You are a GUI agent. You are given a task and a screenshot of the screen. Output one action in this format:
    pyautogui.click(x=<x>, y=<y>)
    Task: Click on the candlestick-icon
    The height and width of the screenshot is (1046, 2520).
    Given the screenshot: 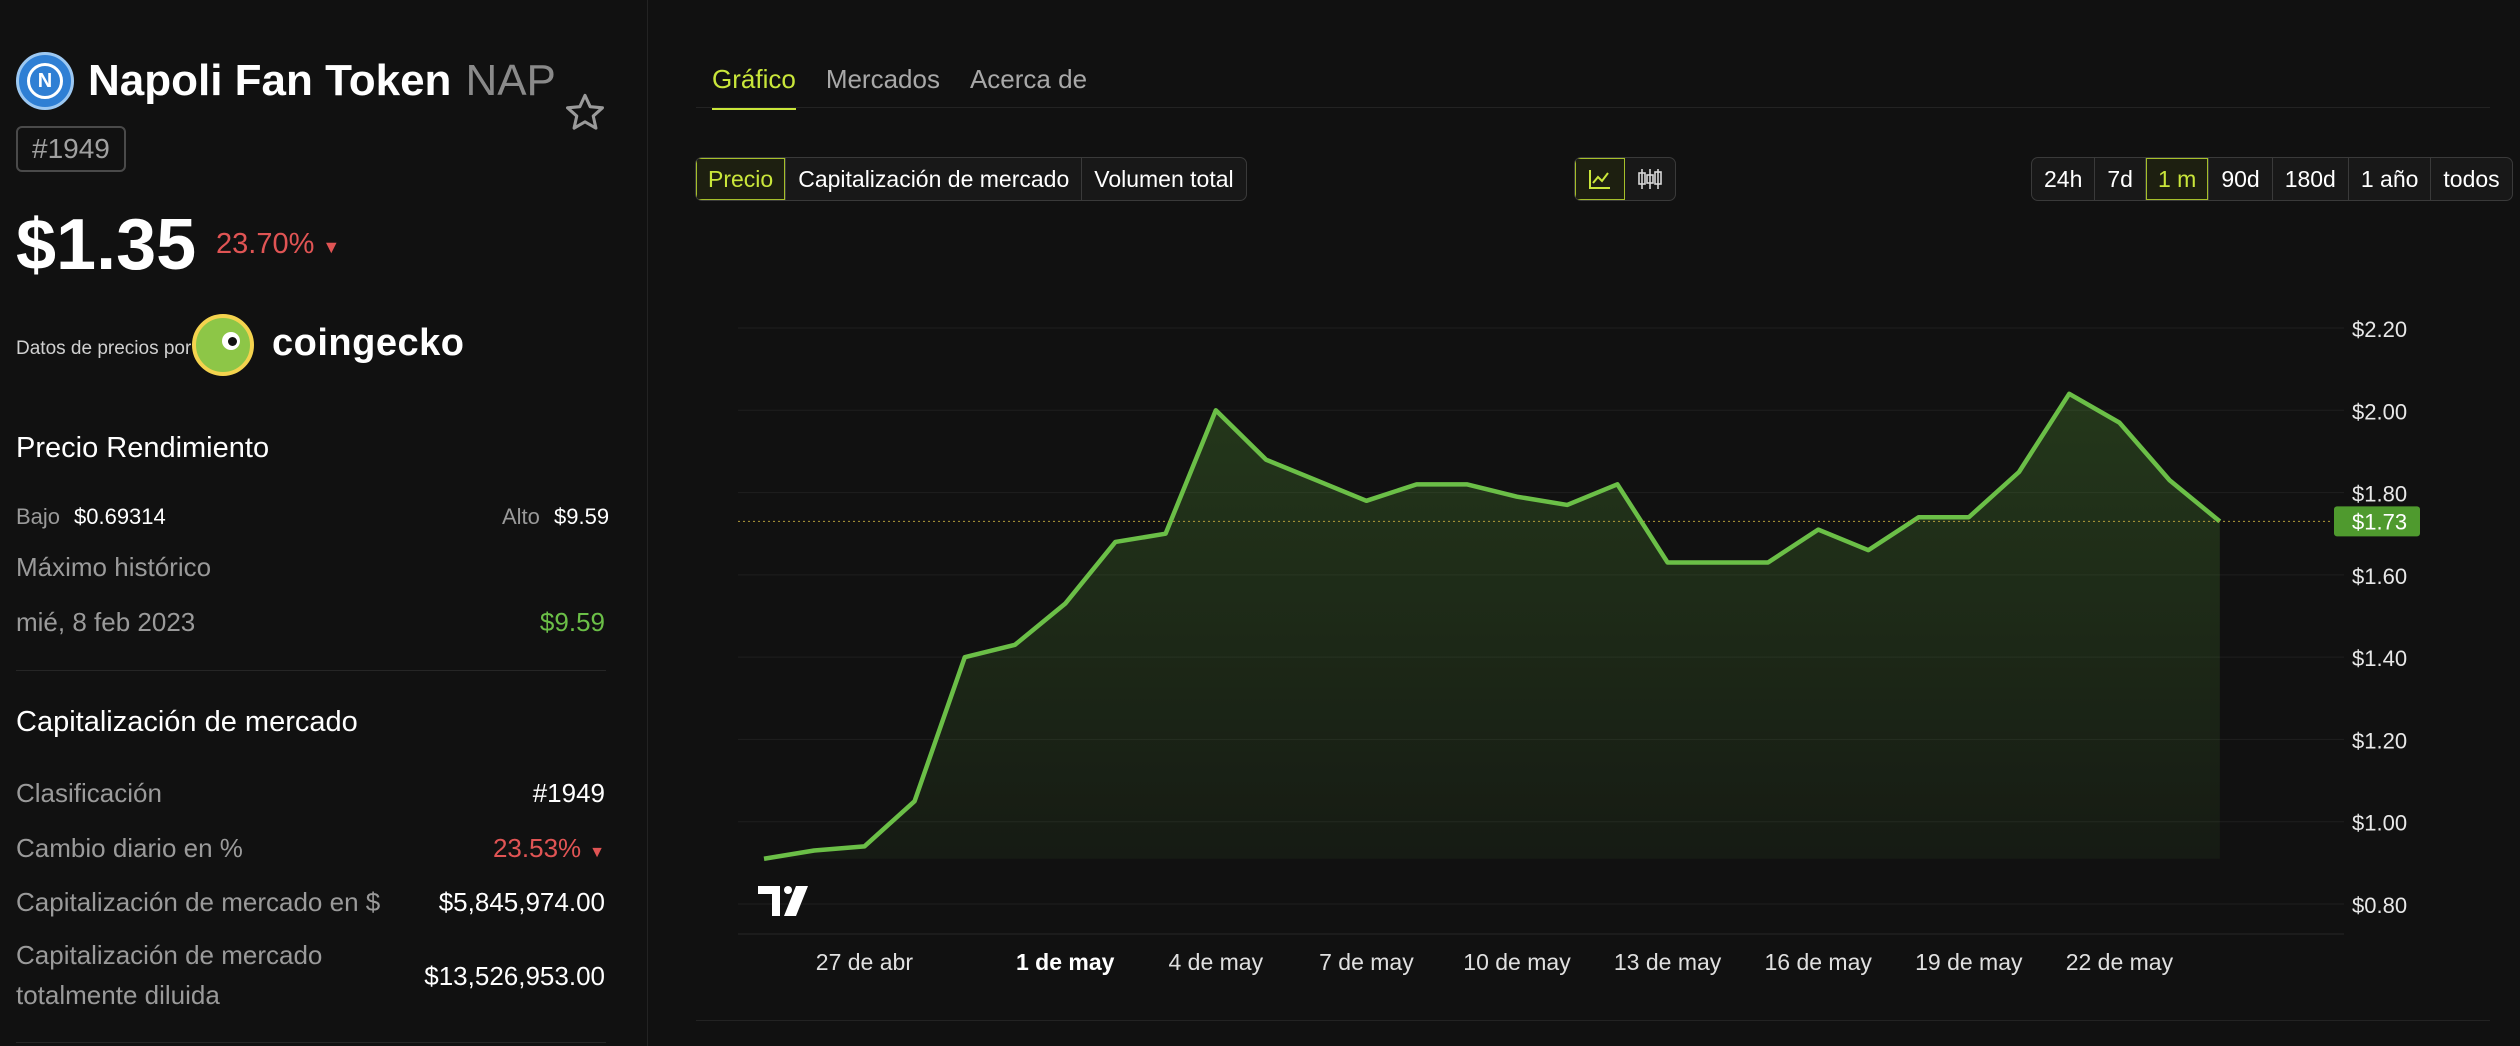 What is the action you would take?
    pyautogui.click(x=1650, y=179)
    